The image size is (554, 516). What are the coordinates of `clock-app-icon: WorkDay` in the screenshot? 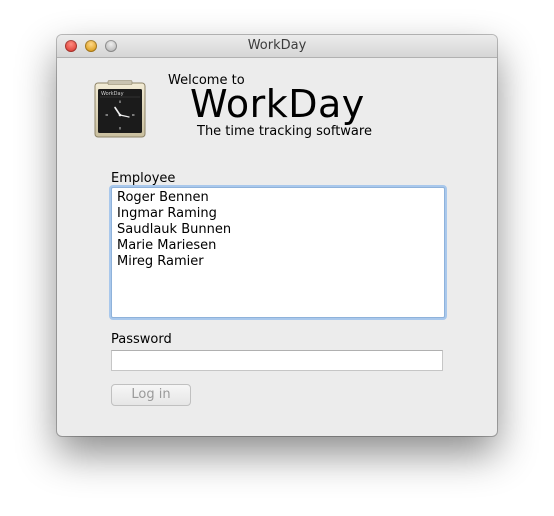 It's located at (120, 109).